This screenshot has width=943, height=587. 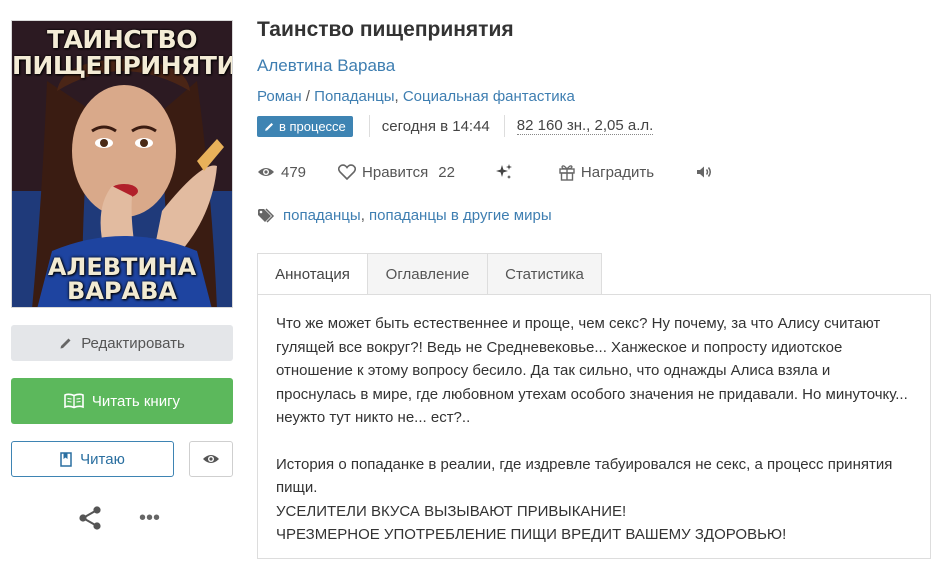 I want to click on genre-link: Социальная фантастика, so click(x=489, y=96).